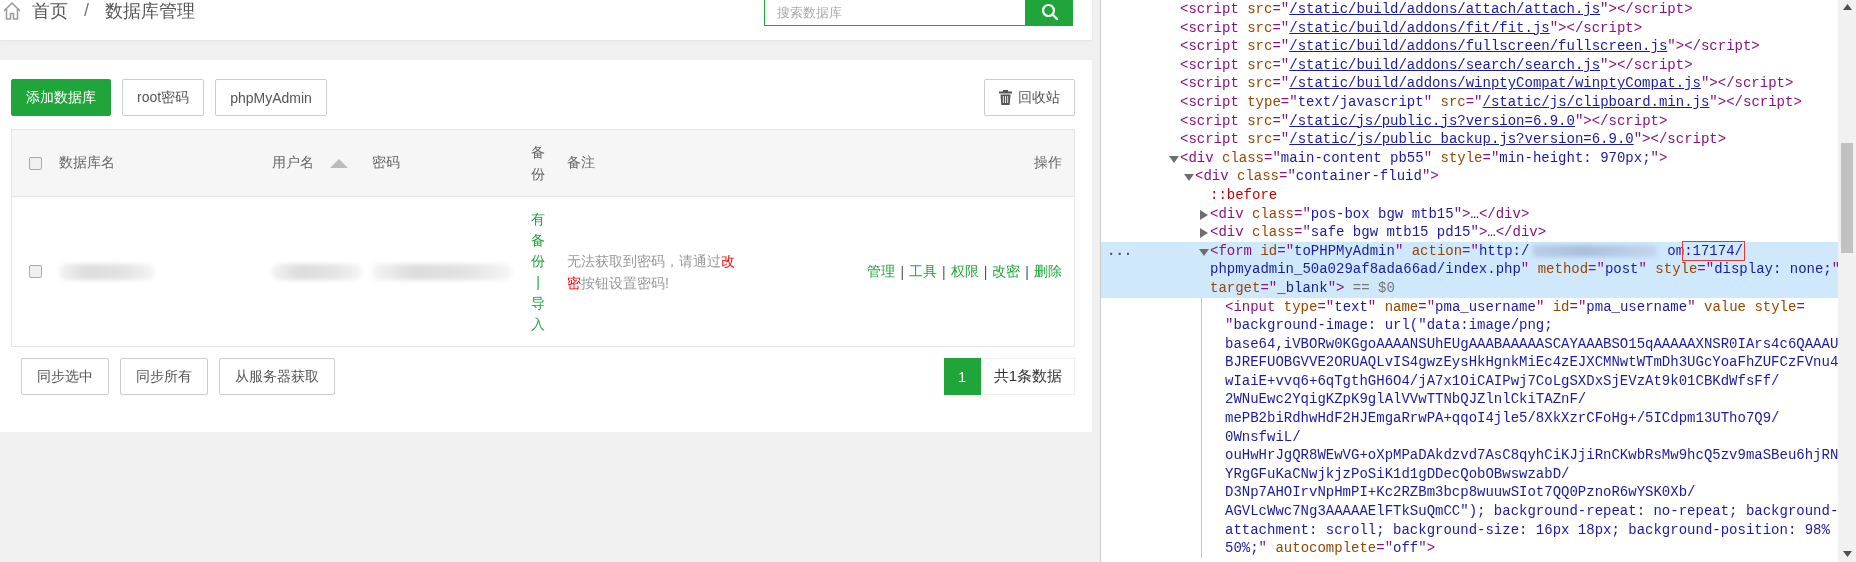 Image resolution: width=1856 pixels, height=562 pixels. I want to click on toolbar-button: root密码, so click(163, 97).